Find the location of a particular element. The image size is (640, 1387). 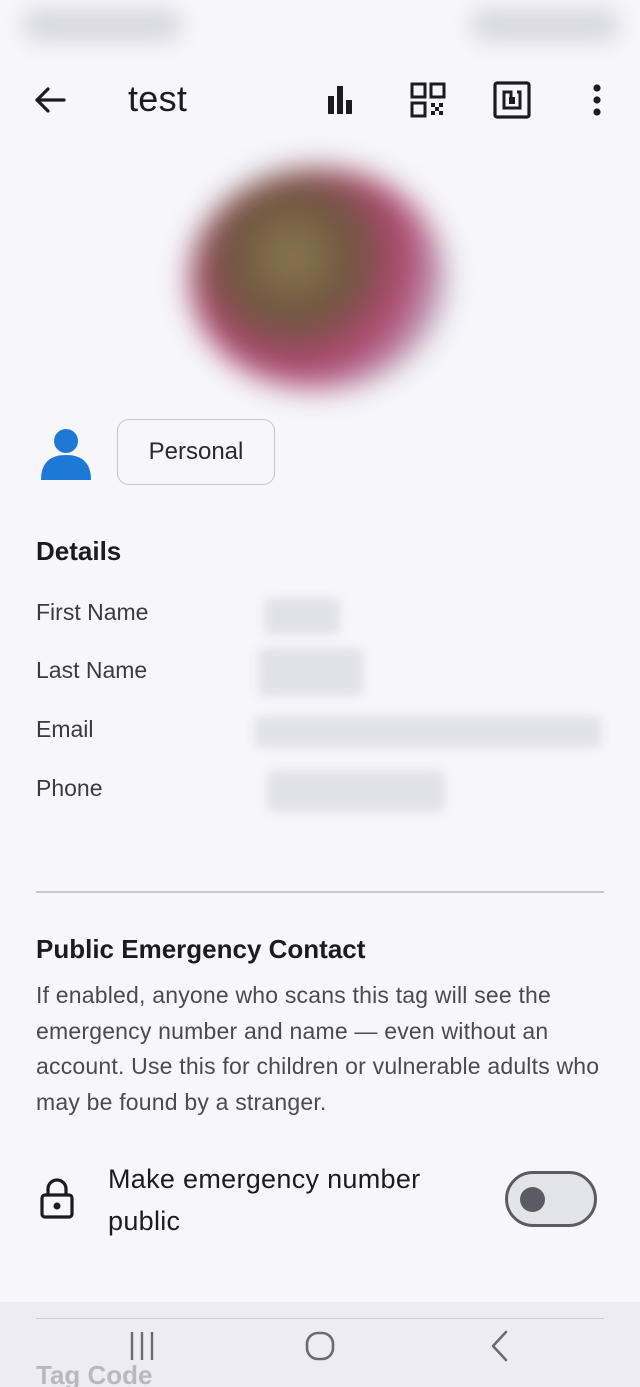

category-chip: Personal is located at coordinates (196, 452).